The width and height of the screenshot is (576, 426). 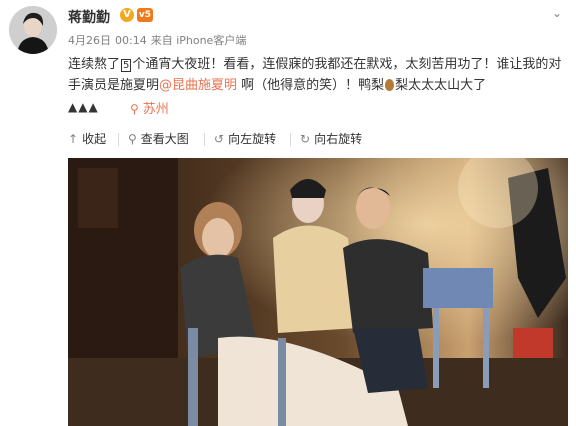 I want to click on image-toolbar: ↑ 收起 ⚲ 查看大图 ↺ 向左旋转 ↻ 向右旋转, so click(x=313, y=140).